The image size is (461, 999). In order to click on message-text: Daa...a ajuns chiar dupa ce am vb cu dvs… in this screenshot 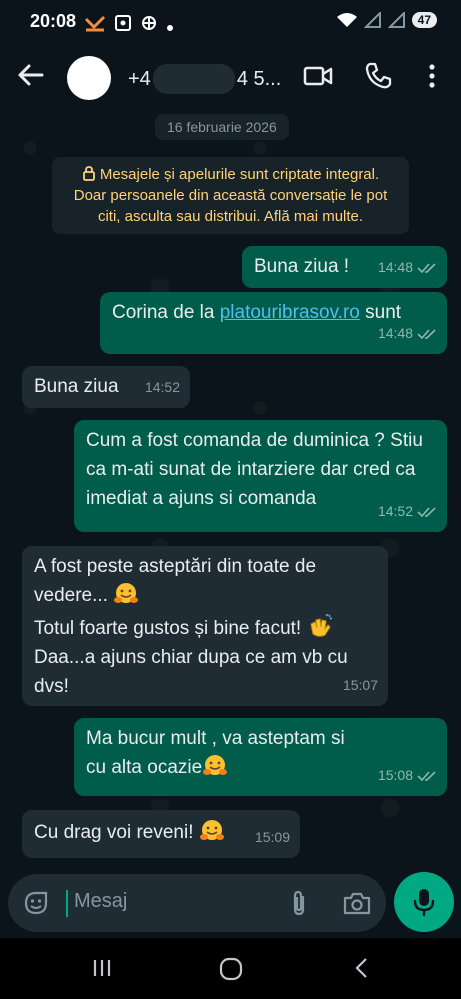, I will do `click(191, 672)`.